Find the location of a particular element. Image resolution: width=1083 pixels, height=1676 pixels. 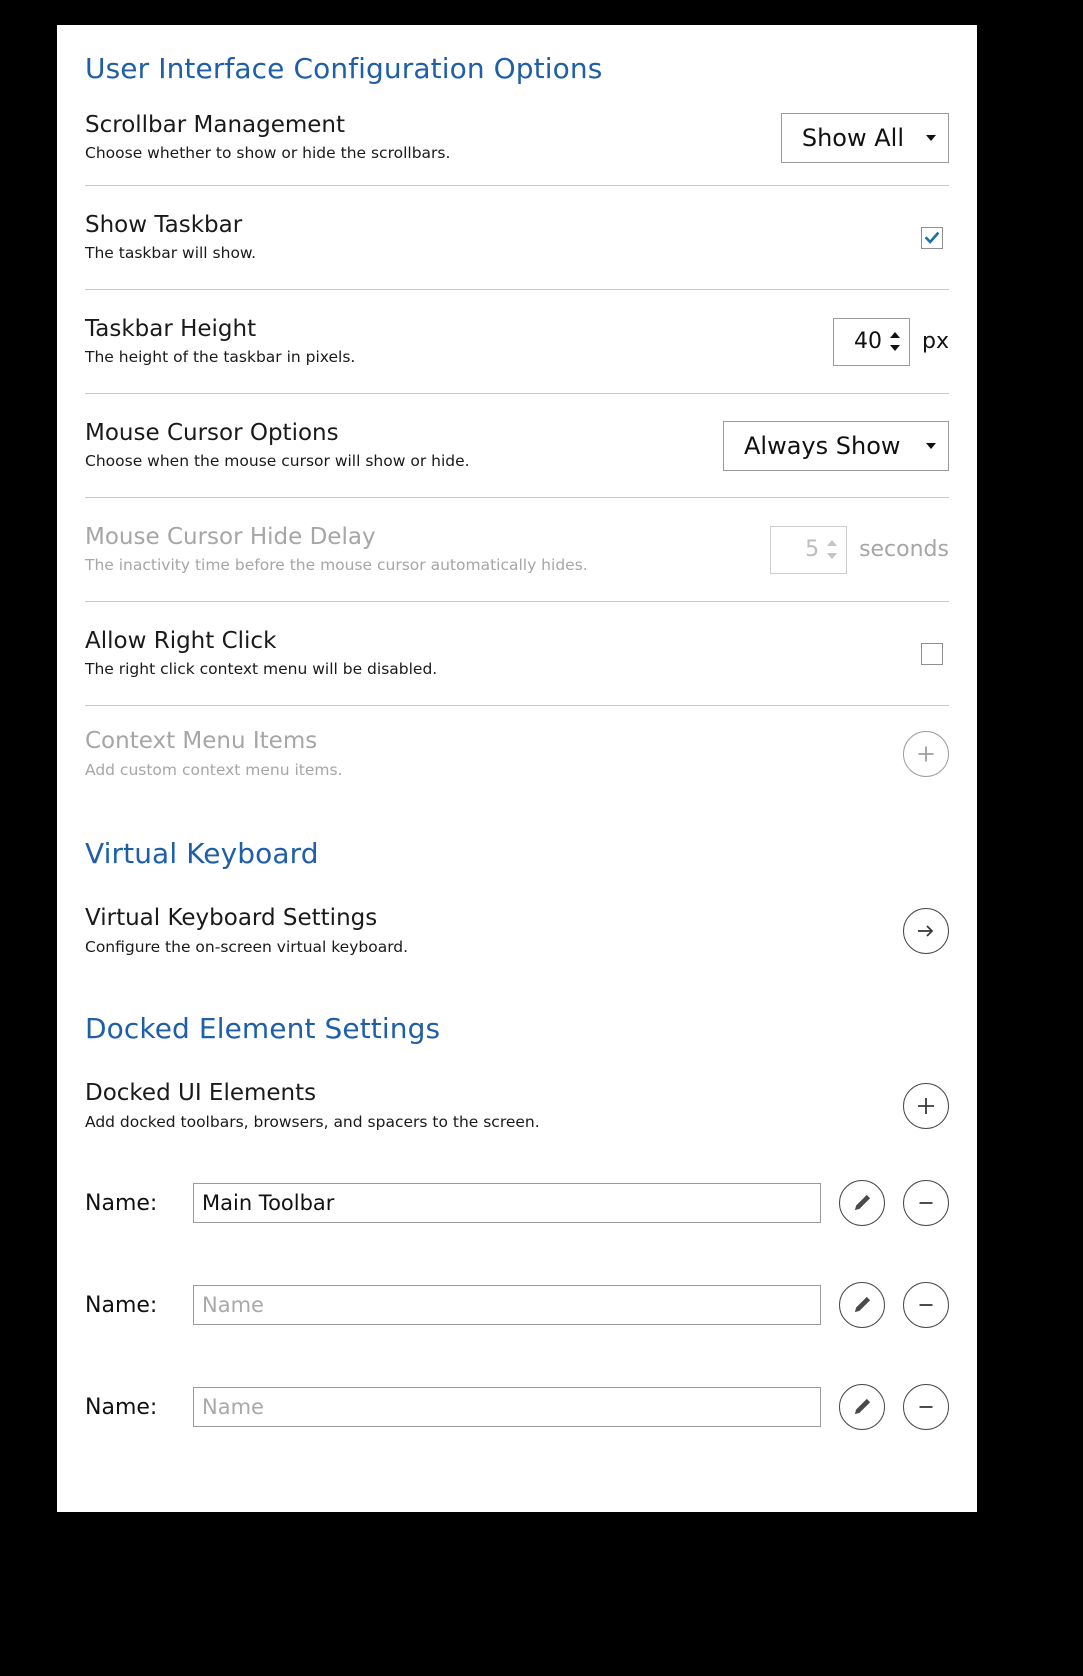

mouse-cursor-options-dropdown: Always Show is located at coordinates (836, 445).